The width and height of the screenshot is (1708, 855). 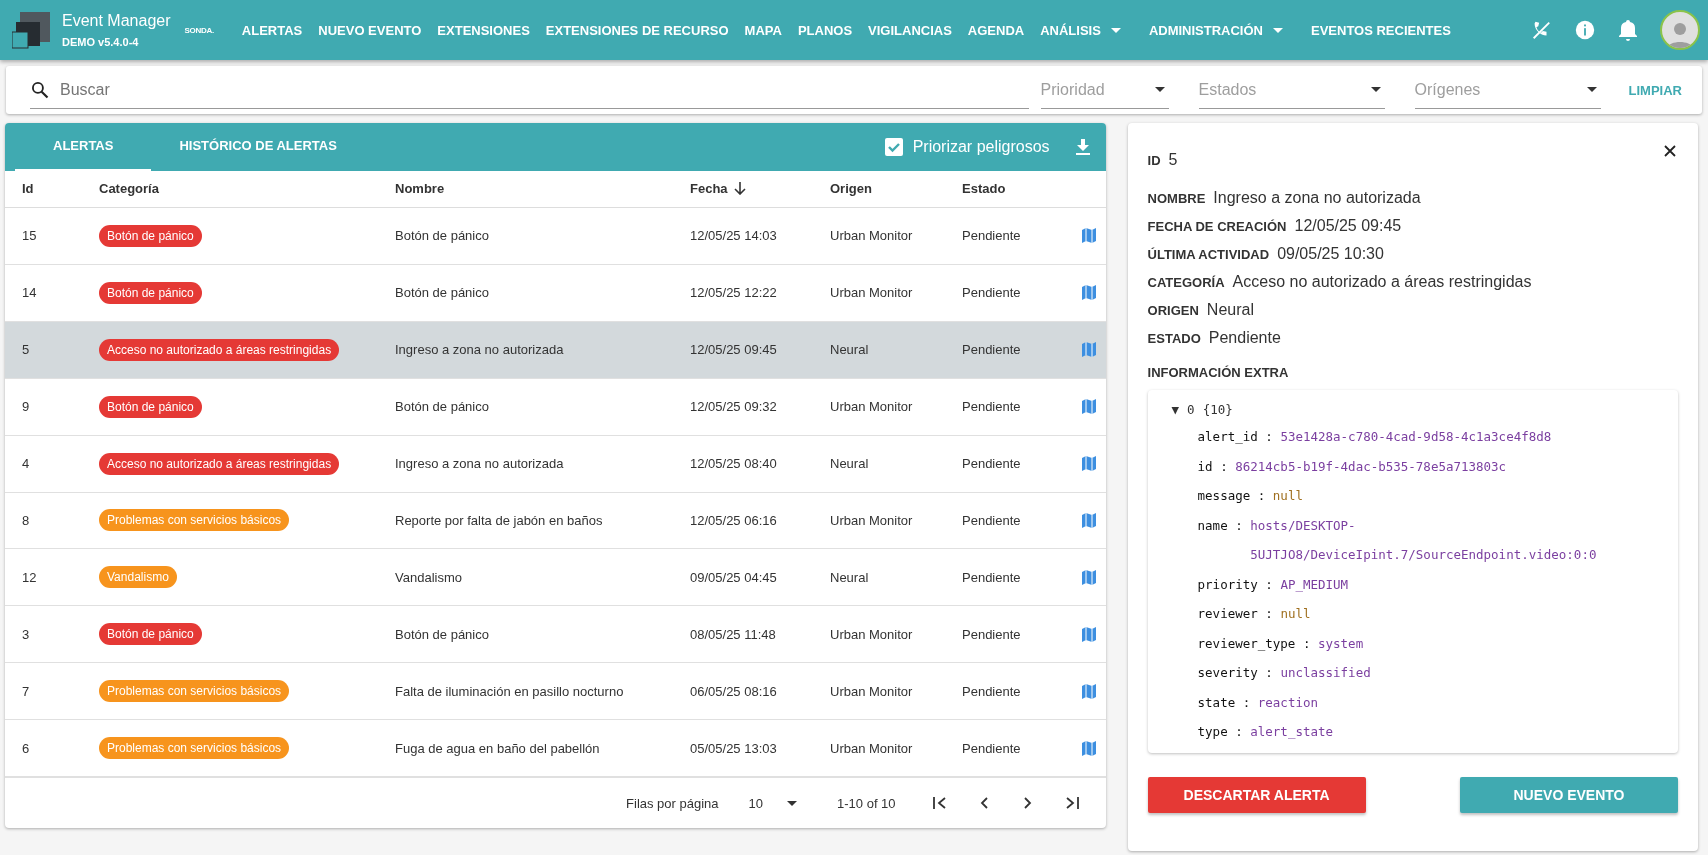 I want to click on column-header: Nombre, so click(x=420, y=189).